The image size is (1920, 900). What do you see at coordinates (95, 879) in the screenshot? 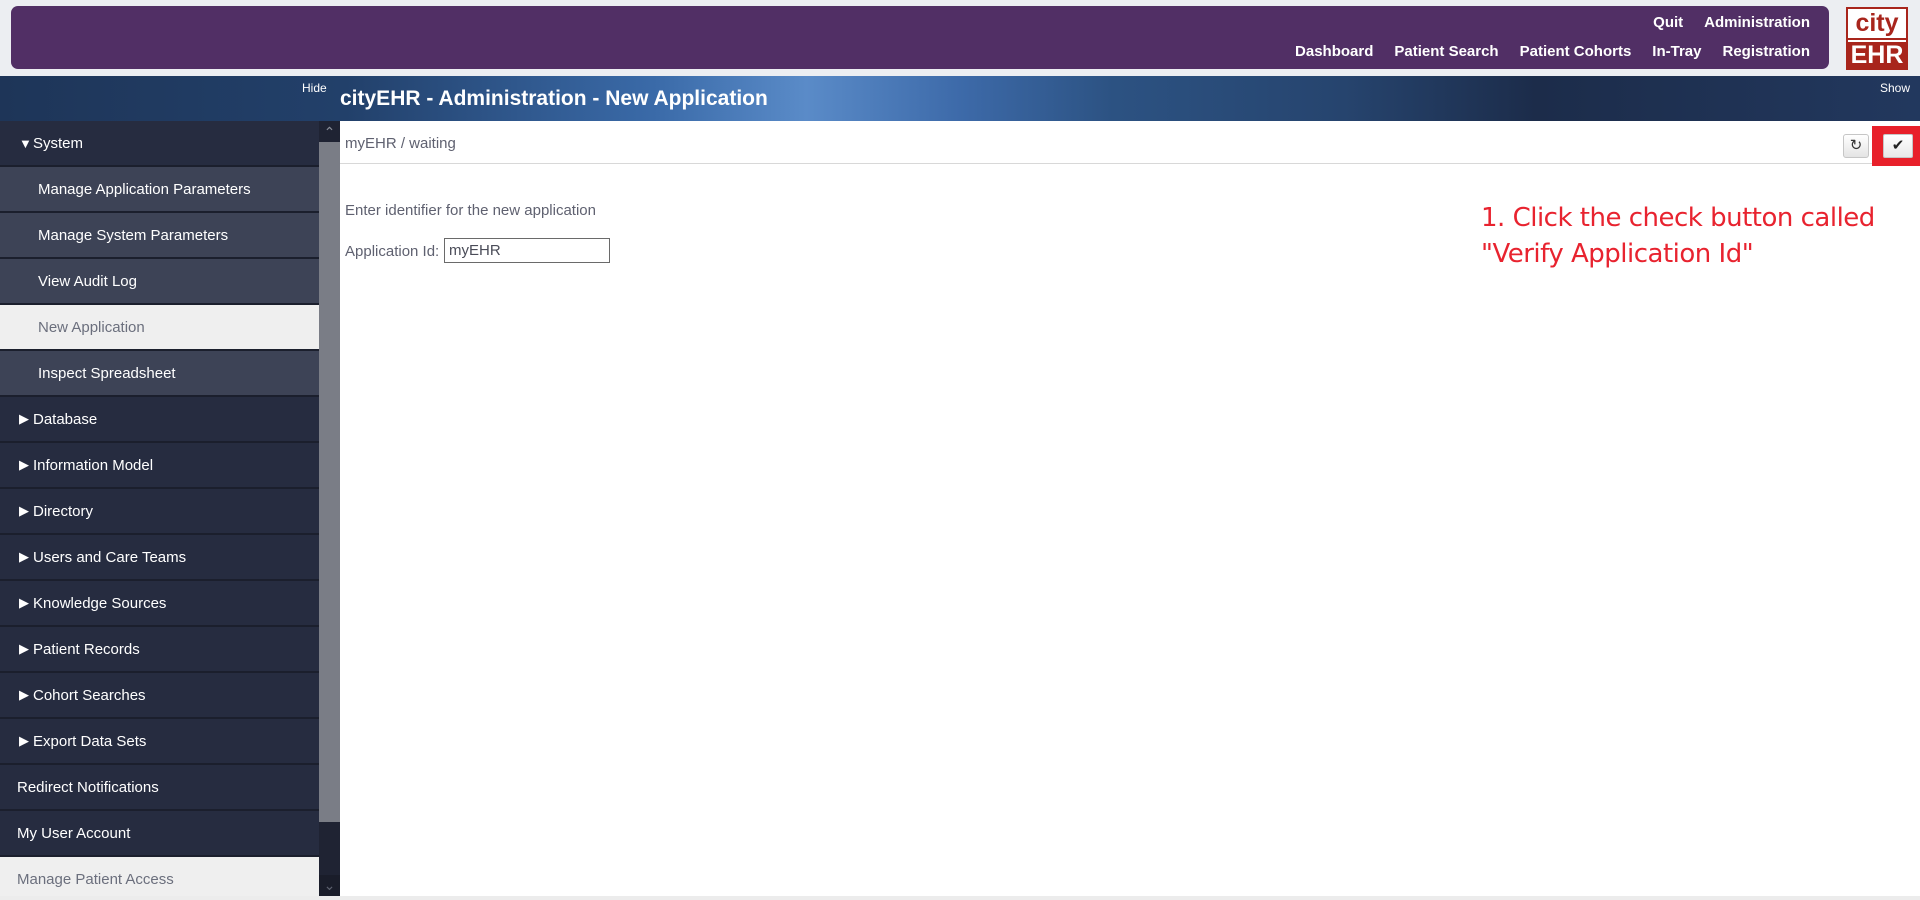
I see `sidebar-item-label: Manage Patient Access` at bounding box center [95, 879].